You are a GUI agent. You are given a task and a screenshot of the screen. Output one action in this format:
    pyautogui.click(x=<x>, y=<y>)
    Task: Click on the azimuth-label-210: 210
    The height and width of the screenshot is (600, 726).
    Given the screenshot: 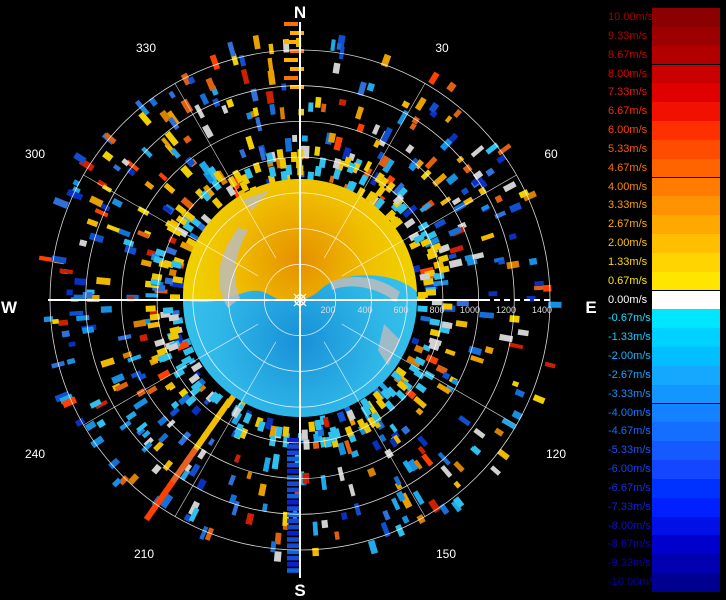 What is the action you would take?
    pyautogui.click(x=144, y=554)
    